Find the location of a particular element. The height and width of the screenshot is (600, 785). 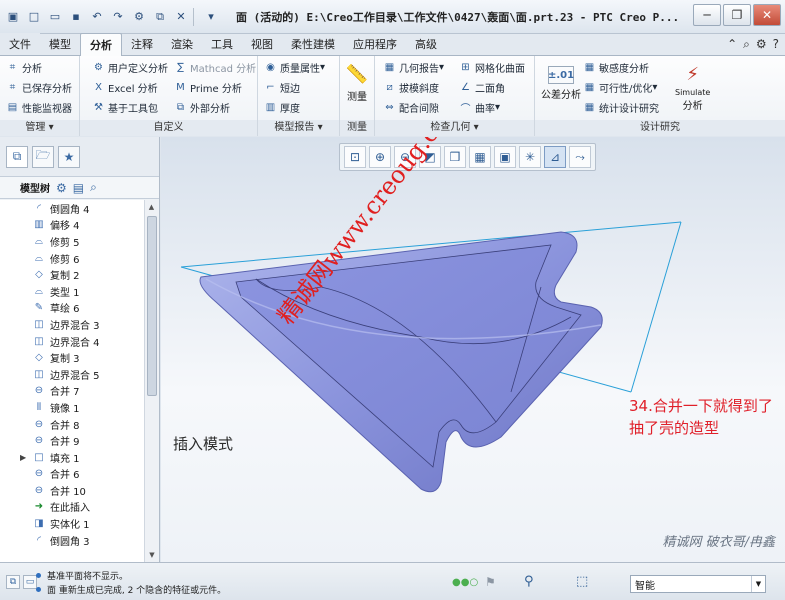

tree-item: ✎ 草绘 6 is located at coordinates (72, 308).